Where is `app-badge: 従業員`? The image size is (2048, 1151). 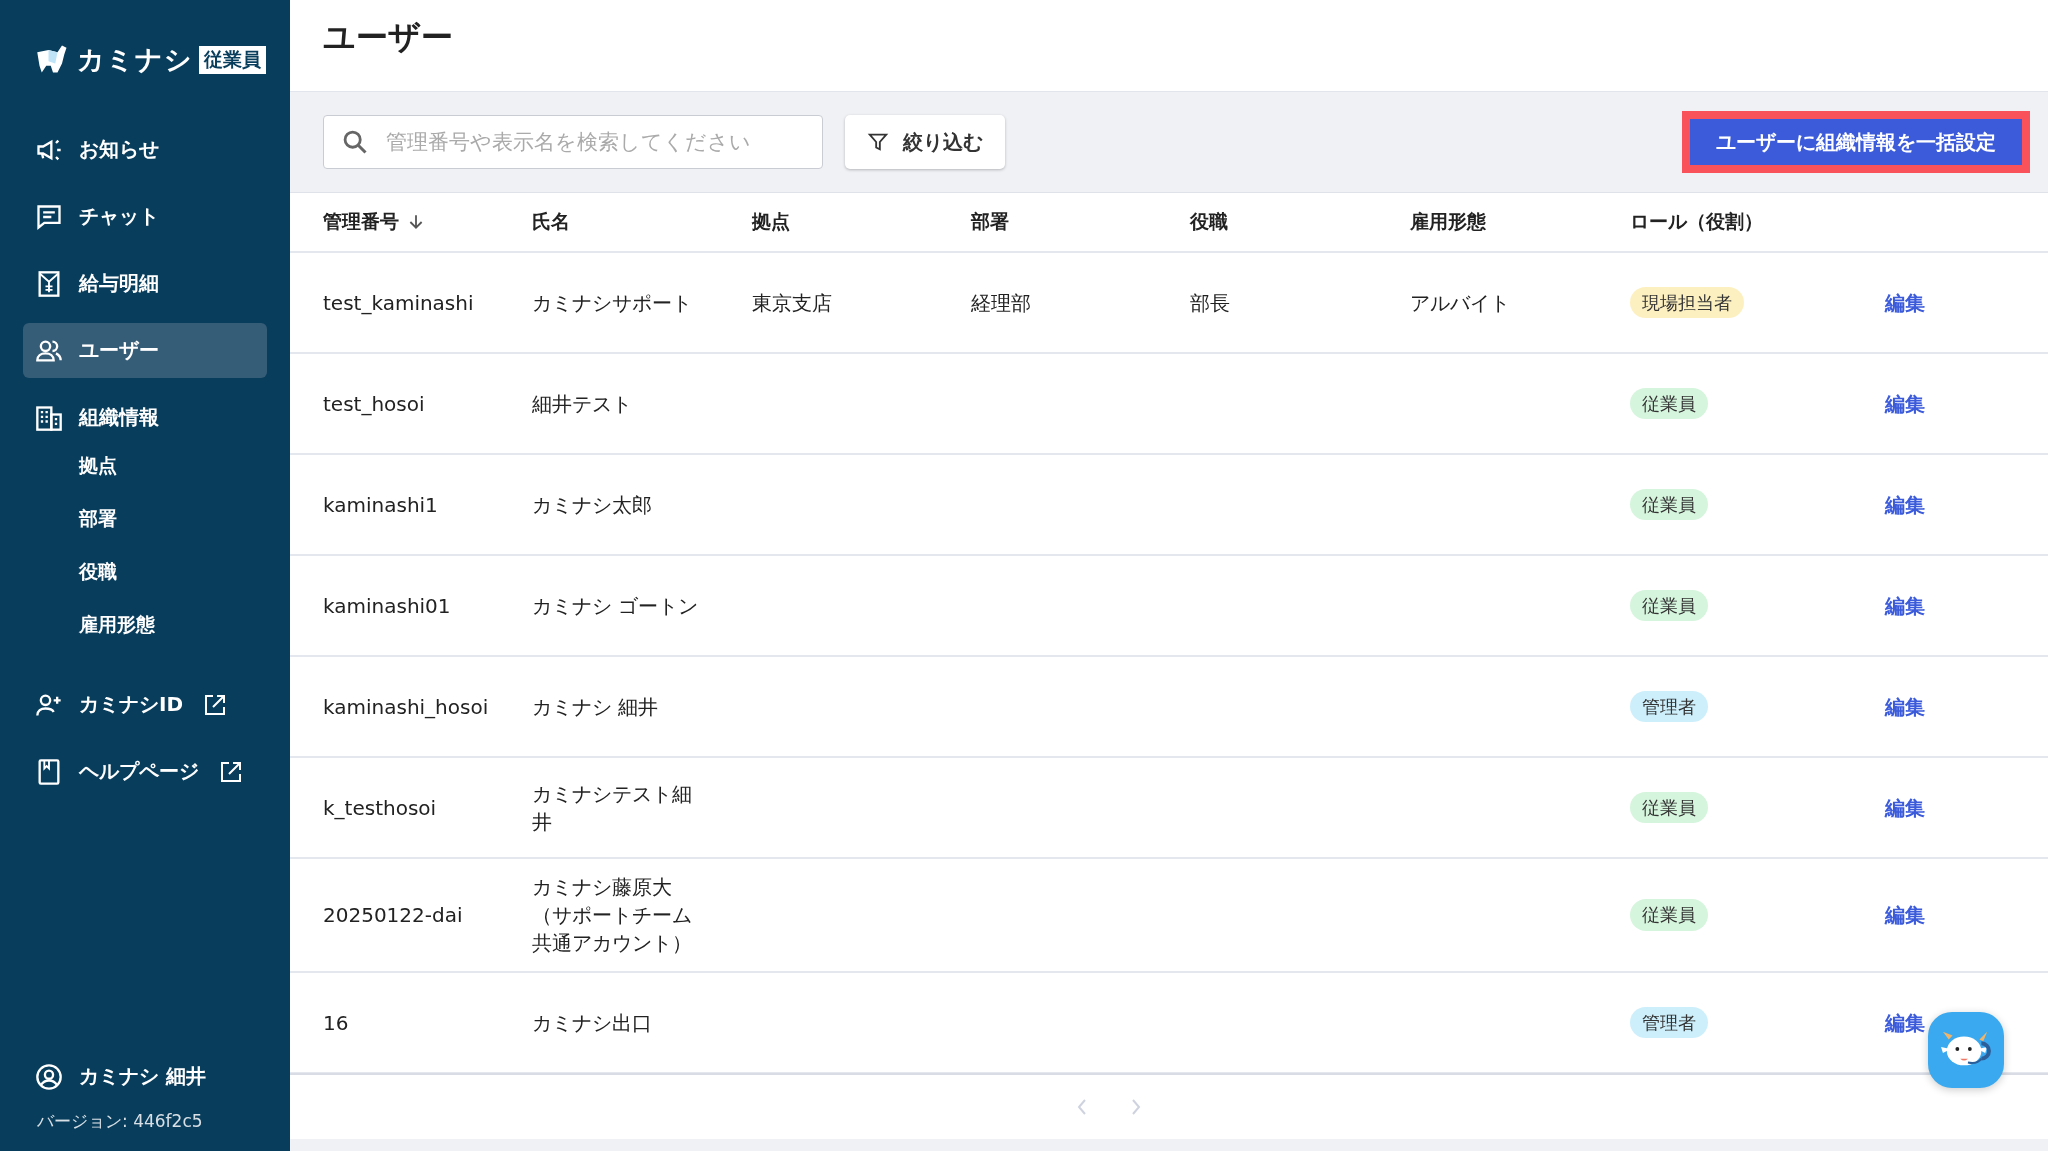 app-badge: 従業員 is located at coordinates (232, 60).